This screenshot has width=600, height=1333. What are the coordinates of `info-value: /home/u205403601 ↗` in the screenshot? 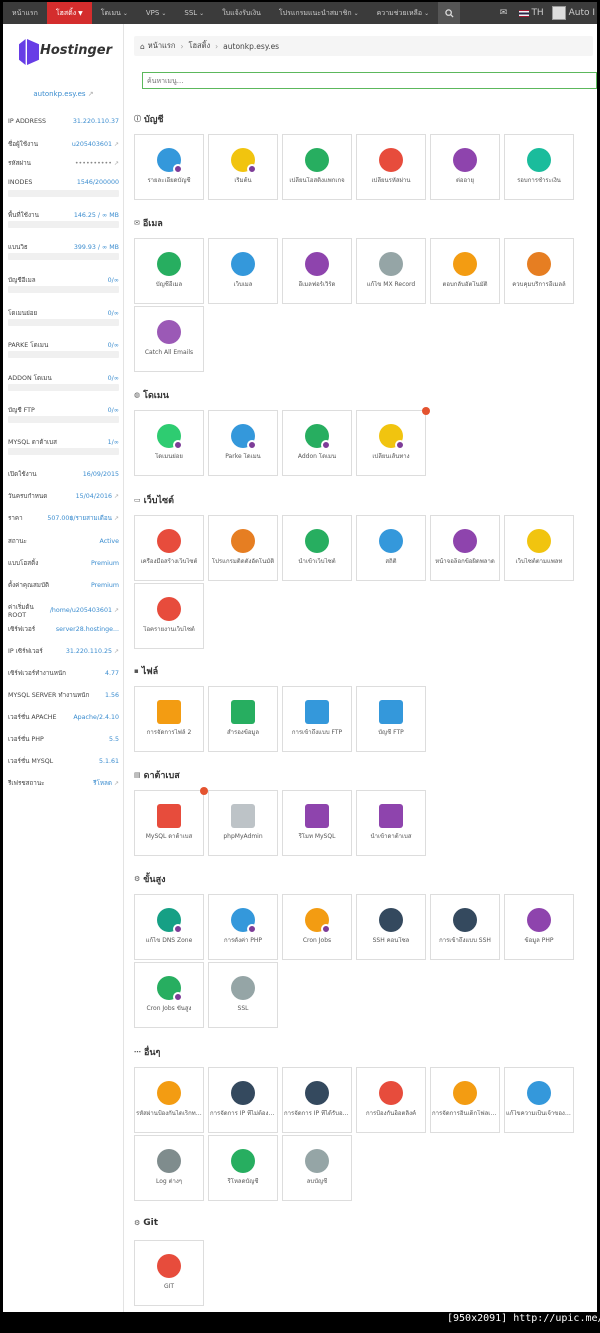 It's located at (84, 610).